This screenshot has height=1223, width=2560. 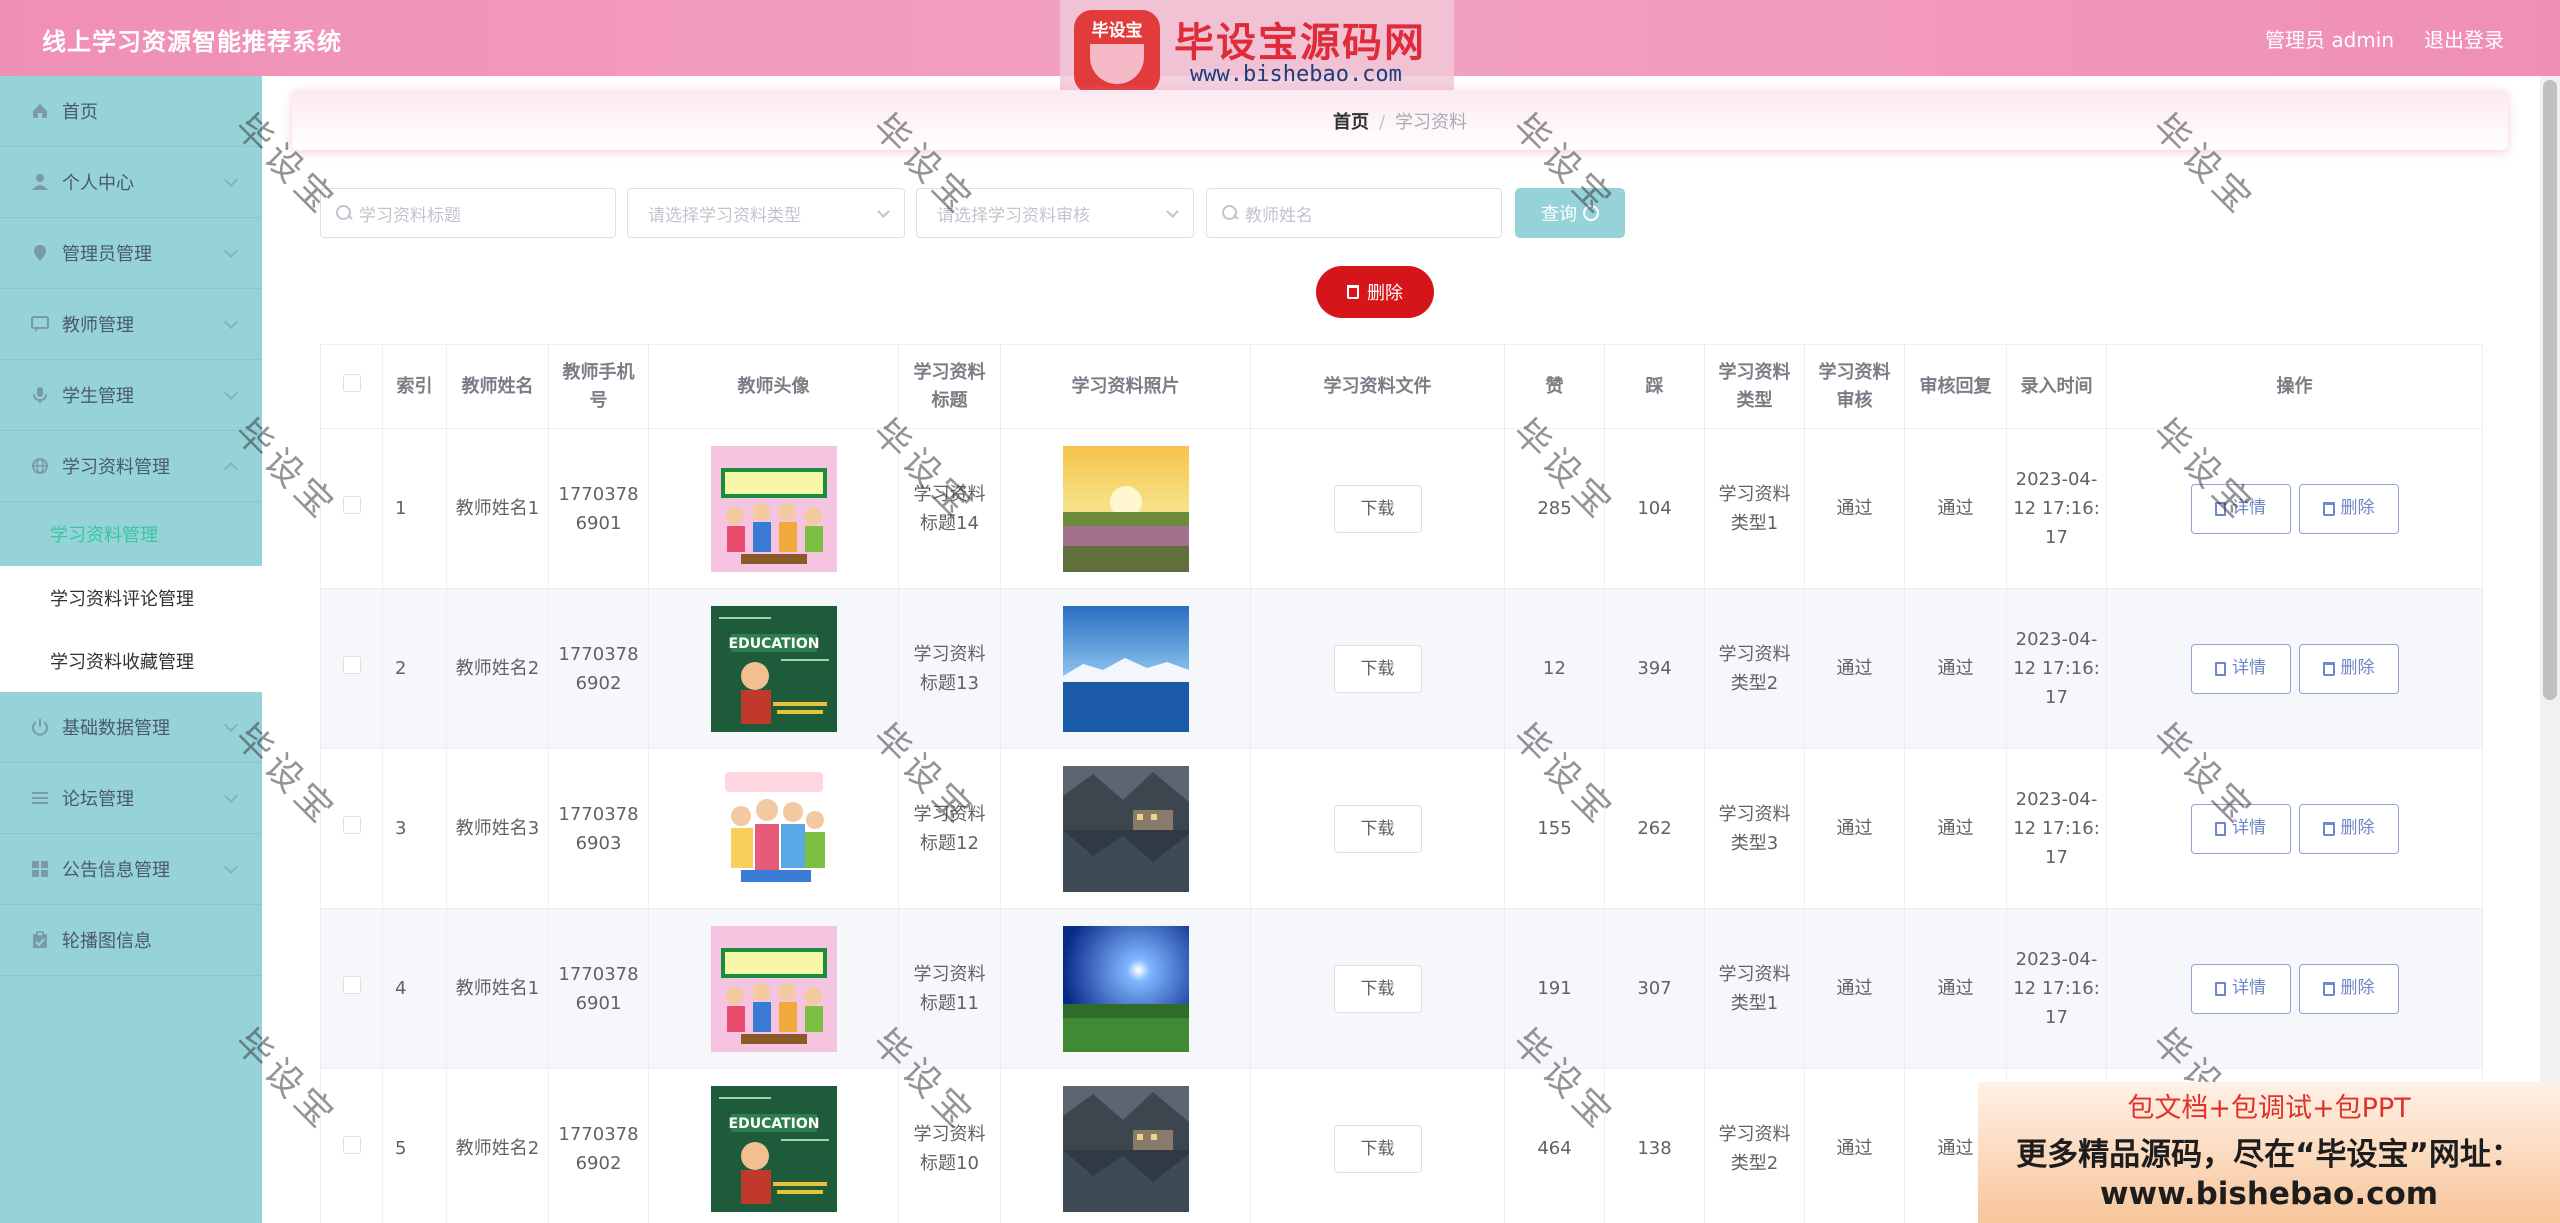 I want to click on sidebar-item-student-management: 学生管理, so click(x=131, y=395).